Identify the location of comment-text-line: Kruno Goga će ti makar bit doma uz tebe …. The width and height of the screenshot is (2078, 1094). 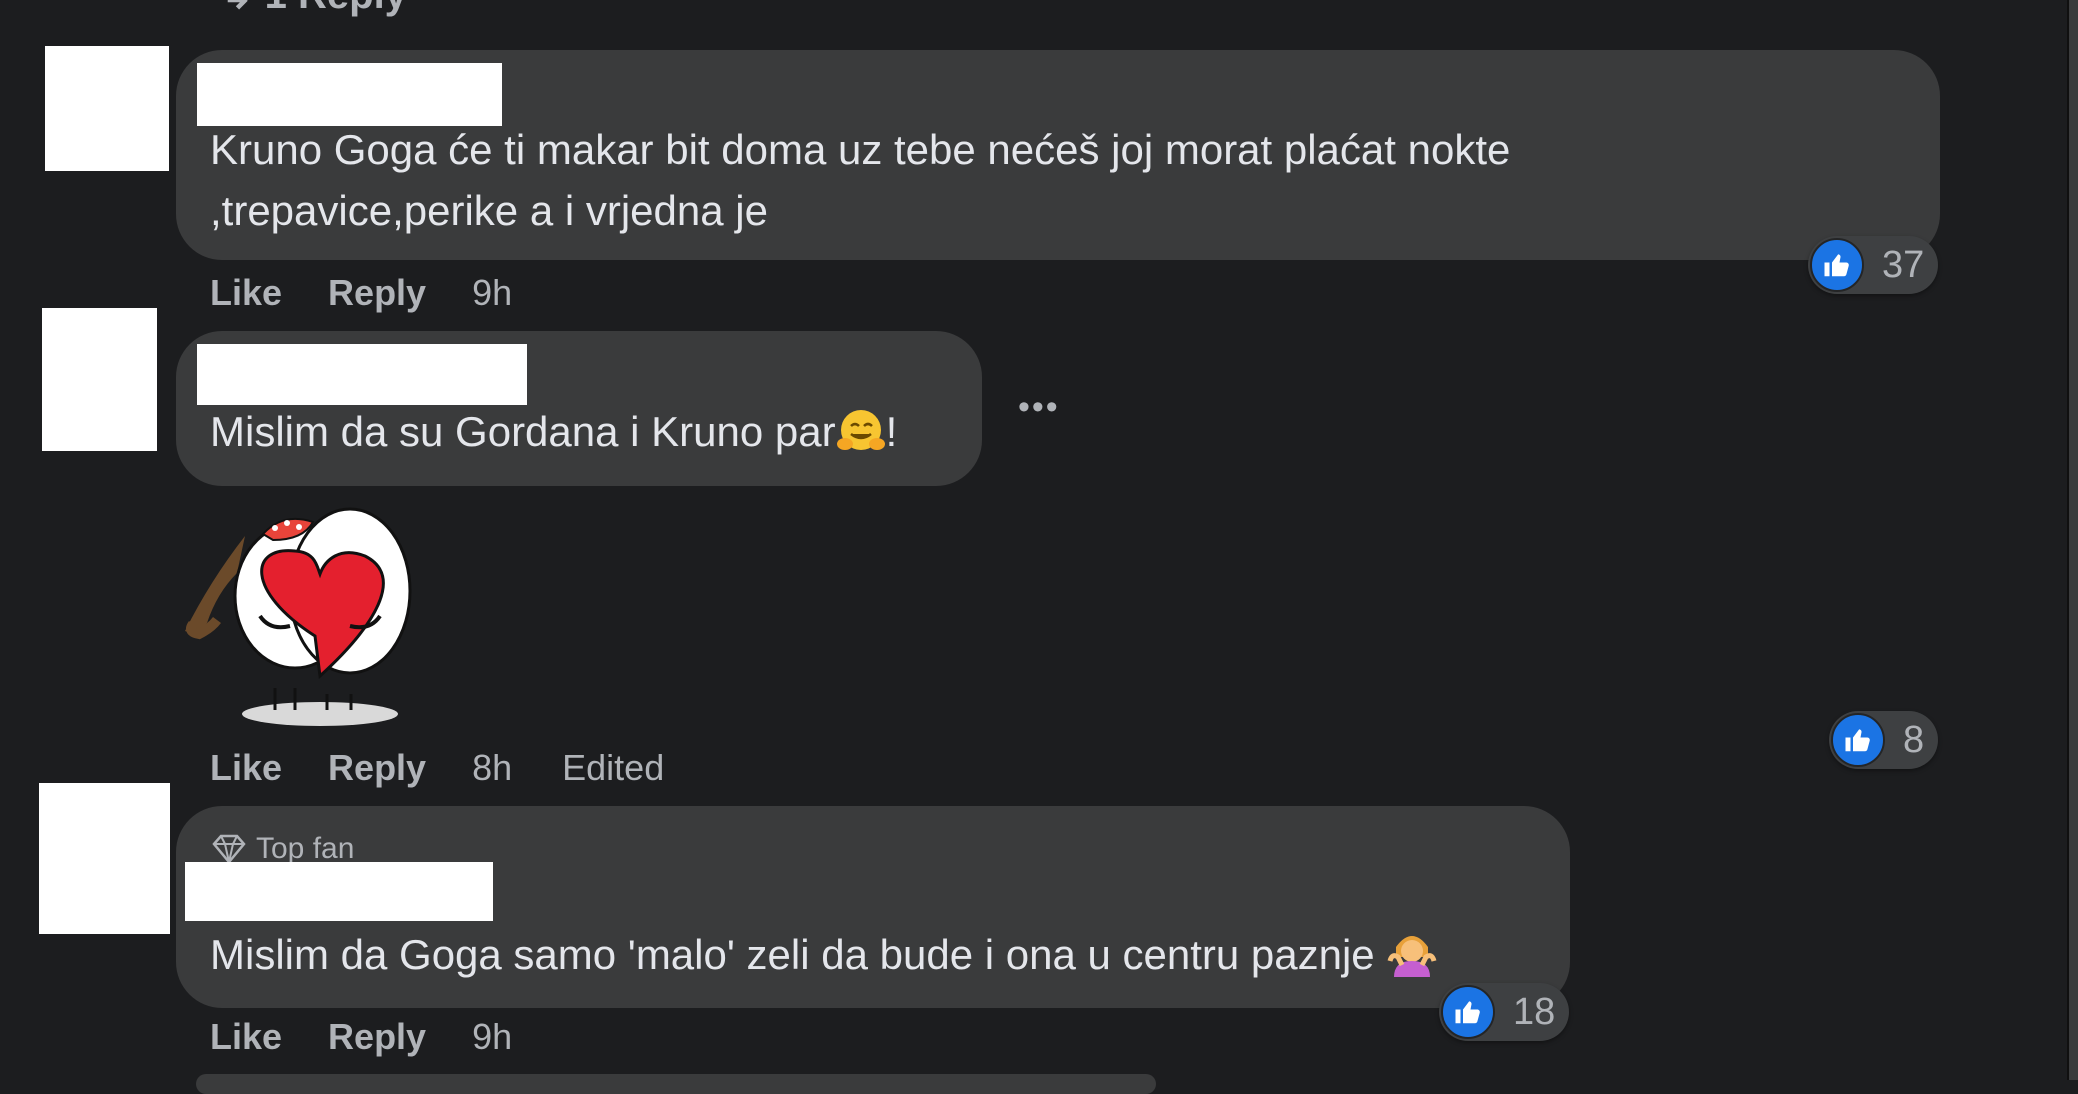
(860, 149).